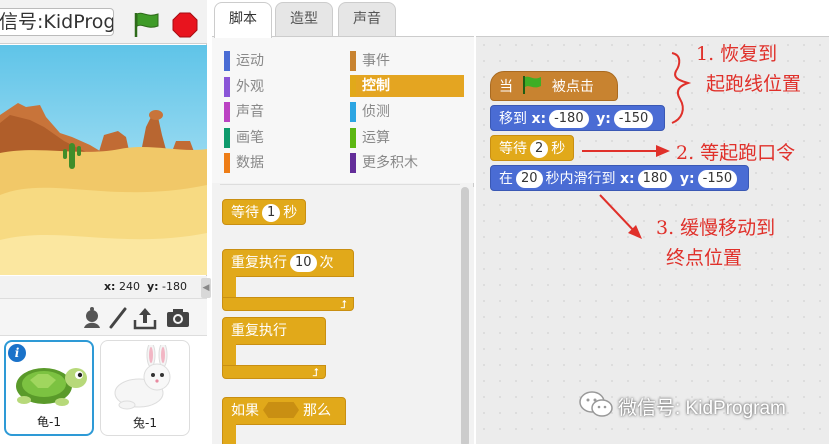  I want to click on palette-repeat-block: 重复执行 10 次 ⮥, so click(288, 281).